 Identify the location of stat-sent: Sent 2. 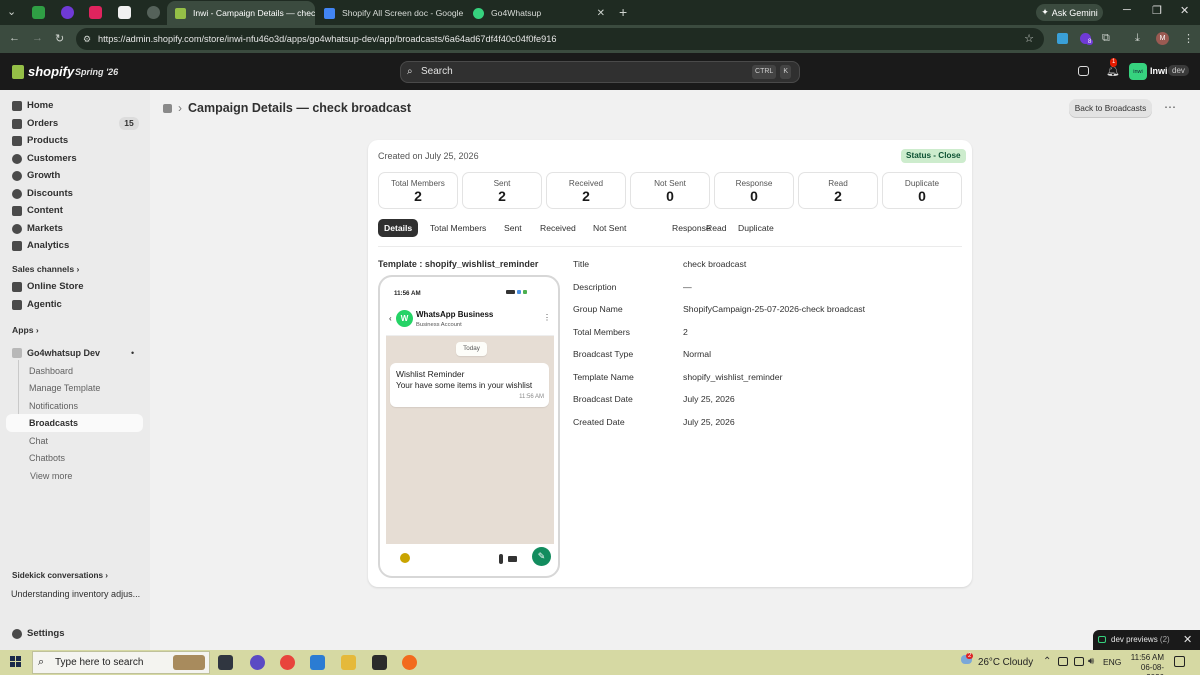
(502, 190).